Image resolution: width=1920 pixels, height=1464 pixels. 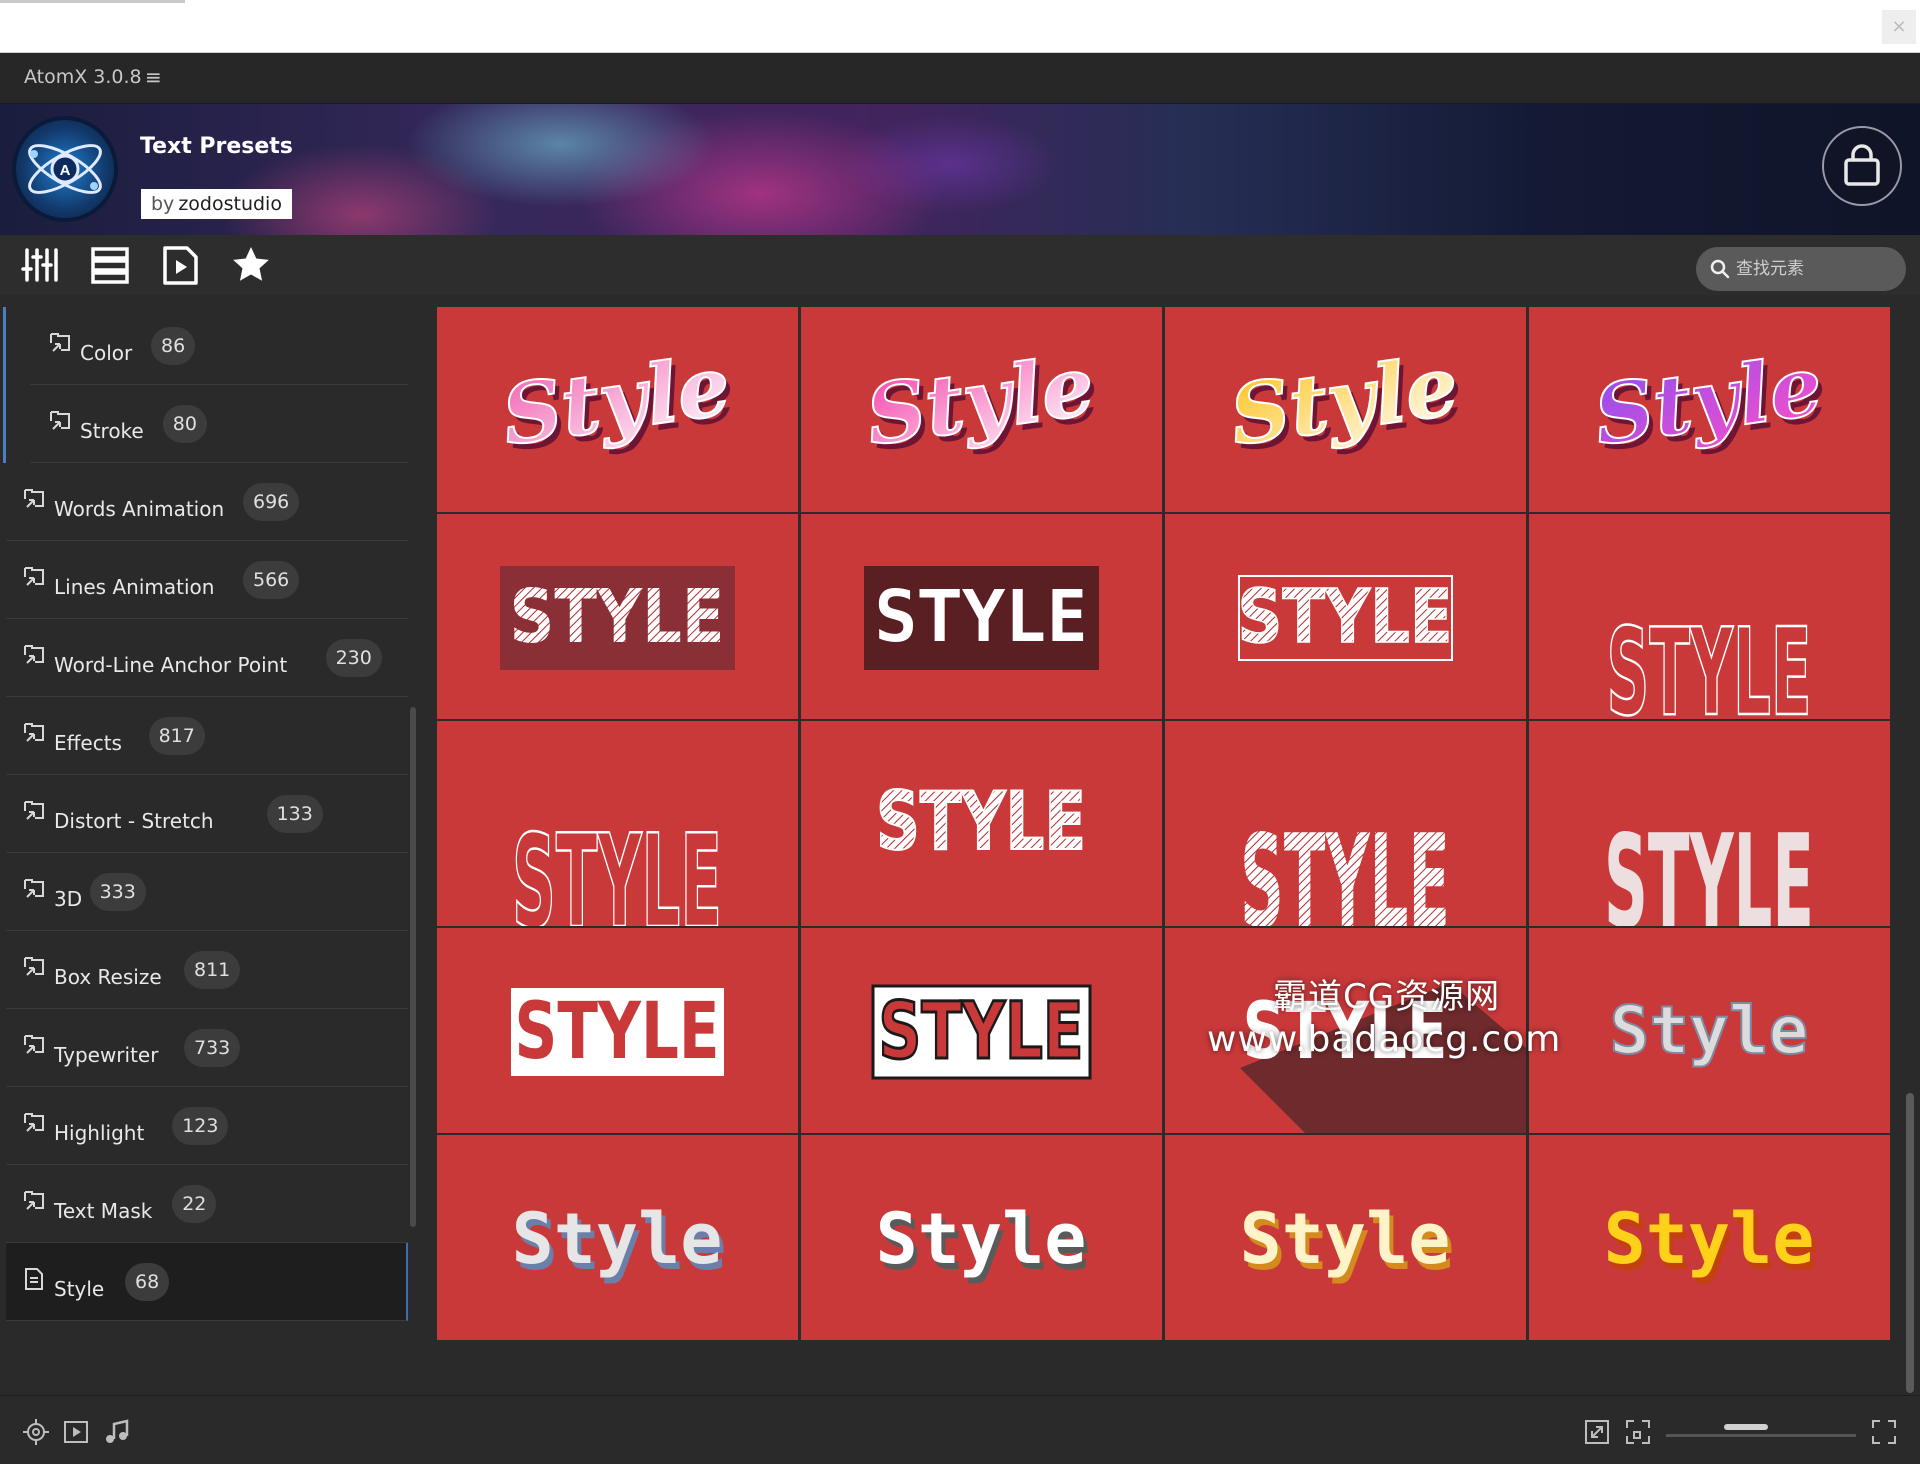 What do you see at coordinates (216, 204) in the screenshot?
I see `author-badge: by zodostudio` at bounding box center [216, 204].